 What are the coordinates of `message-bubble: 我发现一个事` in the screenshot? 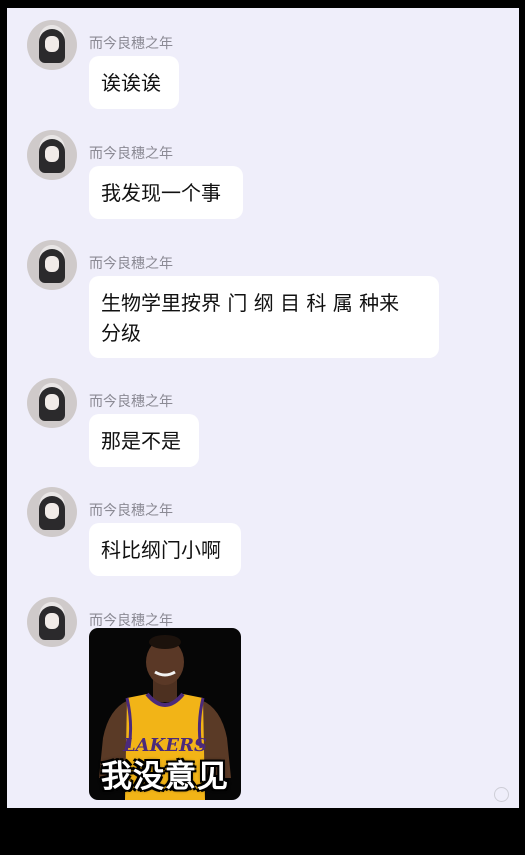 It's located at (166, 192).